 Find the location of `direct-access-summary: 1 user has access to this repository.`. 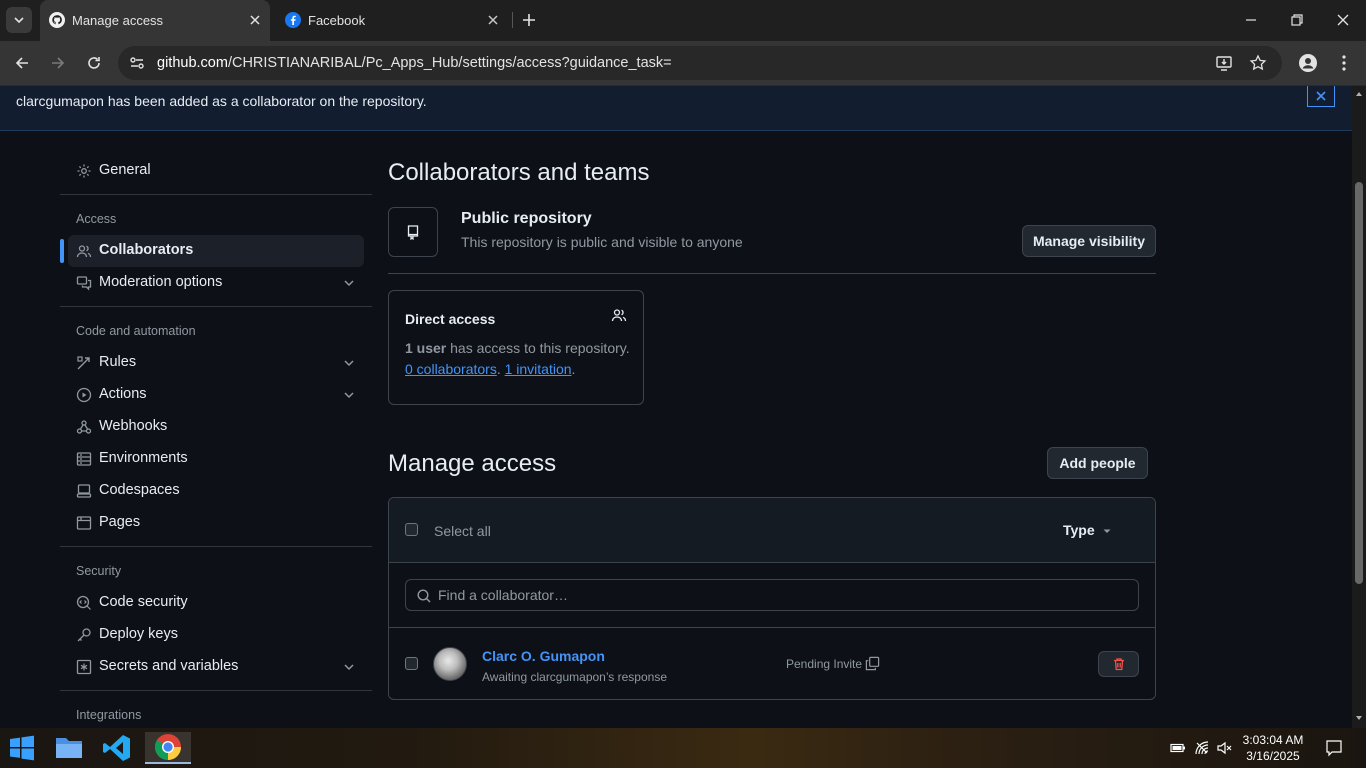

direct-access-summary: 1 user has access to this repository. is located at coordinates (517, 348).